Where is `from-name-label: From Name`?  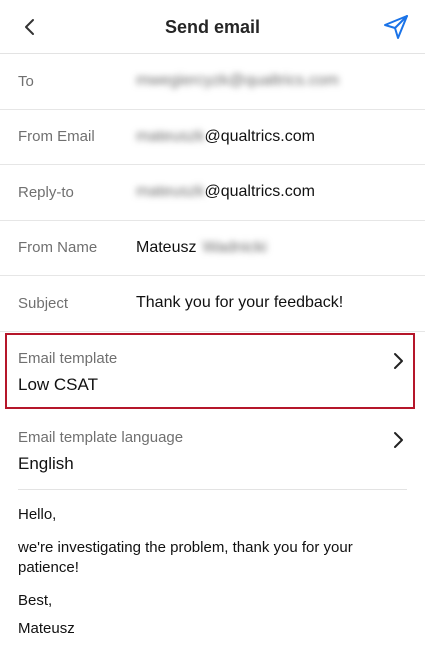 from-name-label: From Name is located at coordinates (58, 248).